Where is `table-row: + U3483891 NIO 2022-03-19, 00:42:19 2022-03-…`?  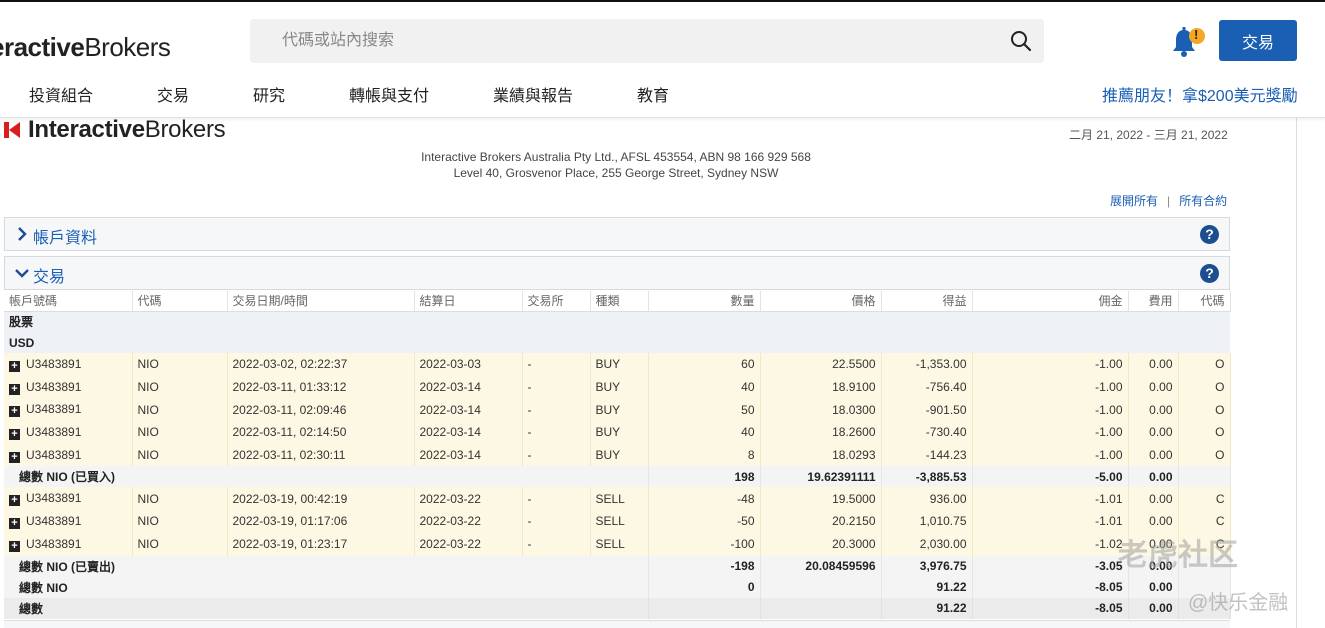
table-row: + U3483891 NIO 2022-03-19, 00:42:19 2022-03-… is located at coordinates (617, 499).